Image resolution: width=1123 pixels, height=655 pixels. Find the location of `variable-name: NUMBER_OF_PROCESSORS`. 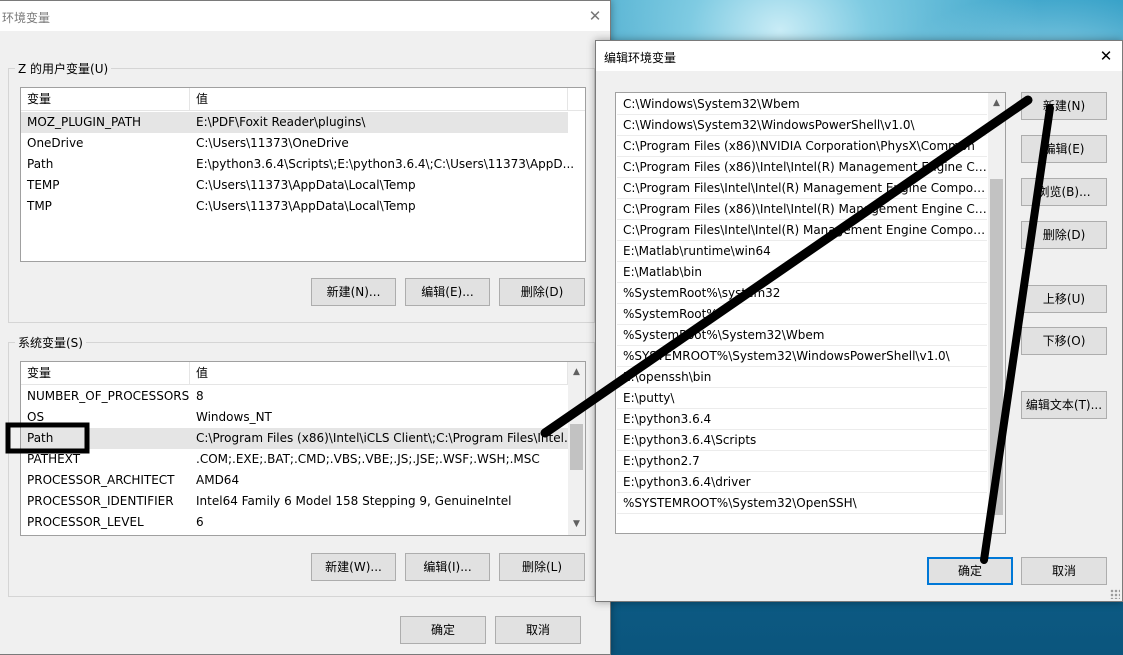

variable-name: NUMBER_OF_PROCESSORS is located at coordinates (108, 396).